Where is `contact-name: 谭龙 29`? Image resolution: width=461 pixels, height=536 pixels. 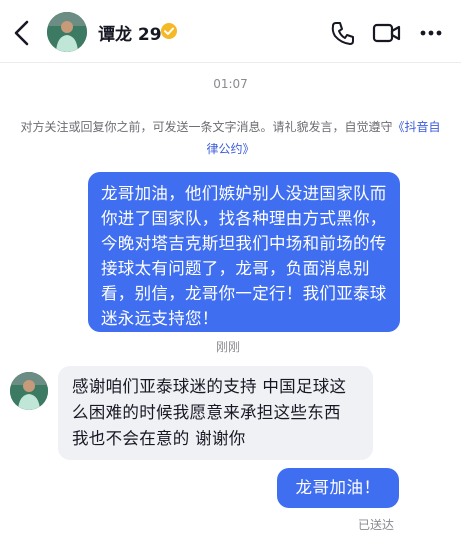 contact-name: 谭龙 29 is located at coordinates (130, 35).